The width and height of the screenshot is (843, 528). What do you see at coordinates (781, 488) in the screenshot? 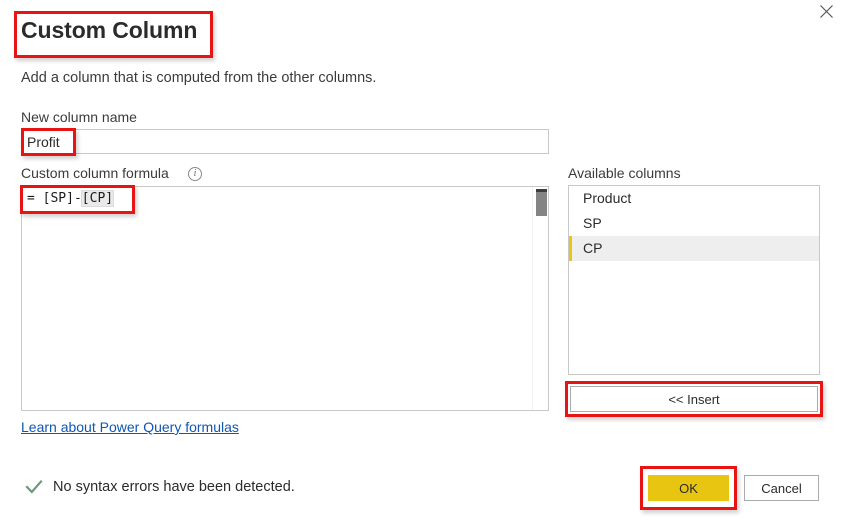
I see `cancel-button: Cancel` at bounding box center [781, 488].